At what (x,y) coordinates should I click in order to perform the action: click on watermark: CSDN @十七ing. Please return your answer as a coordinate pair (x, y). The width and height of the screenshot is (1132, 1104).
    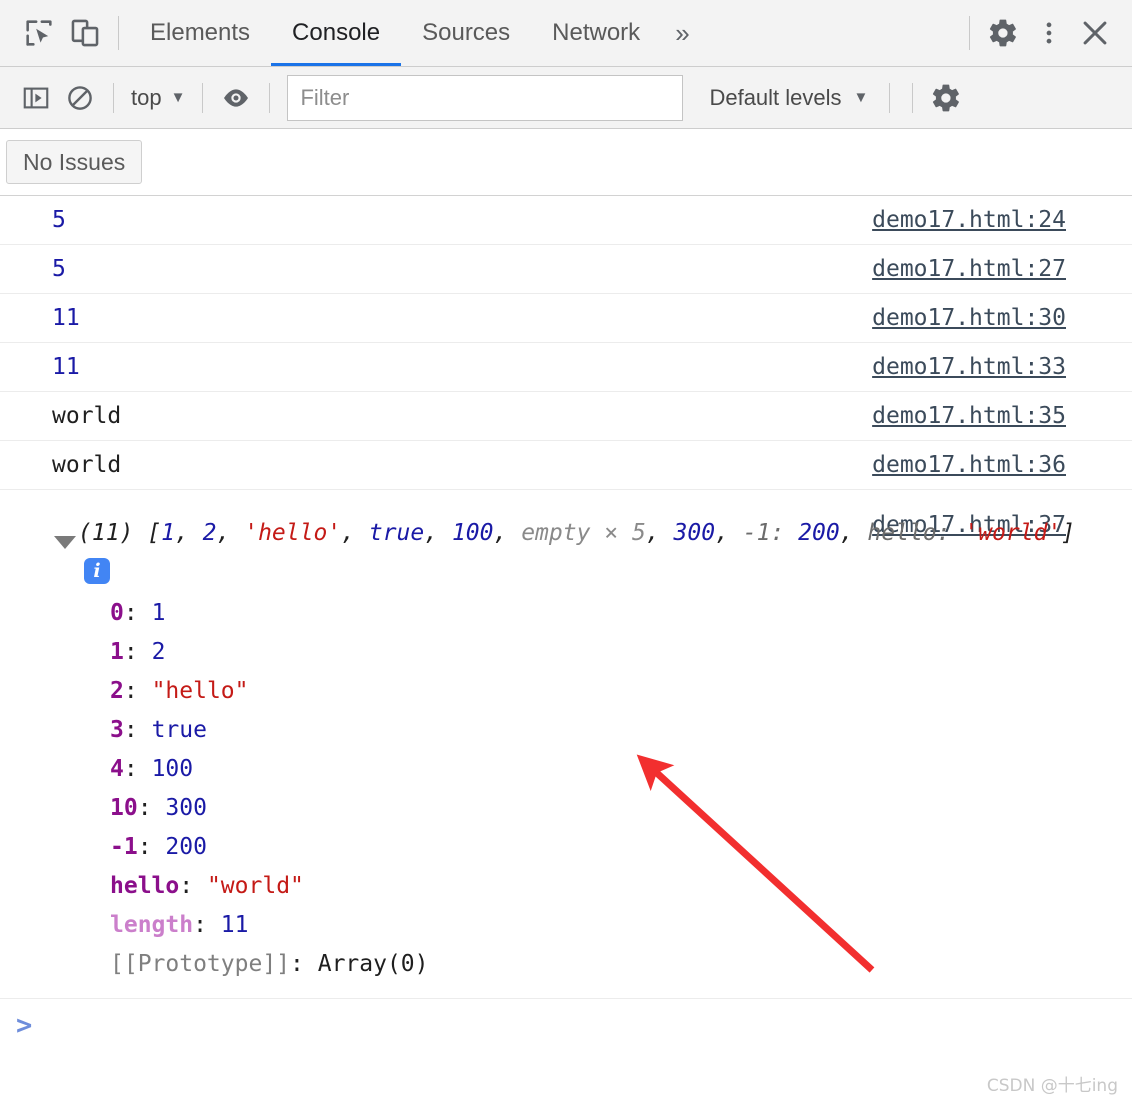
    Looking at the image, I should click on (1052, 1086).